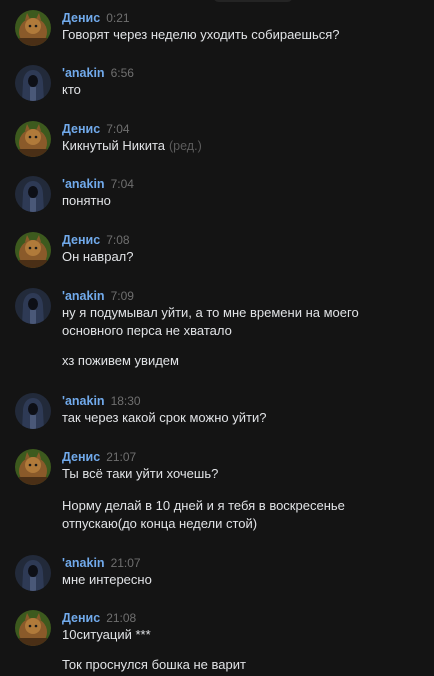  I want to click on message-time: 21:08, so click(121, 618).